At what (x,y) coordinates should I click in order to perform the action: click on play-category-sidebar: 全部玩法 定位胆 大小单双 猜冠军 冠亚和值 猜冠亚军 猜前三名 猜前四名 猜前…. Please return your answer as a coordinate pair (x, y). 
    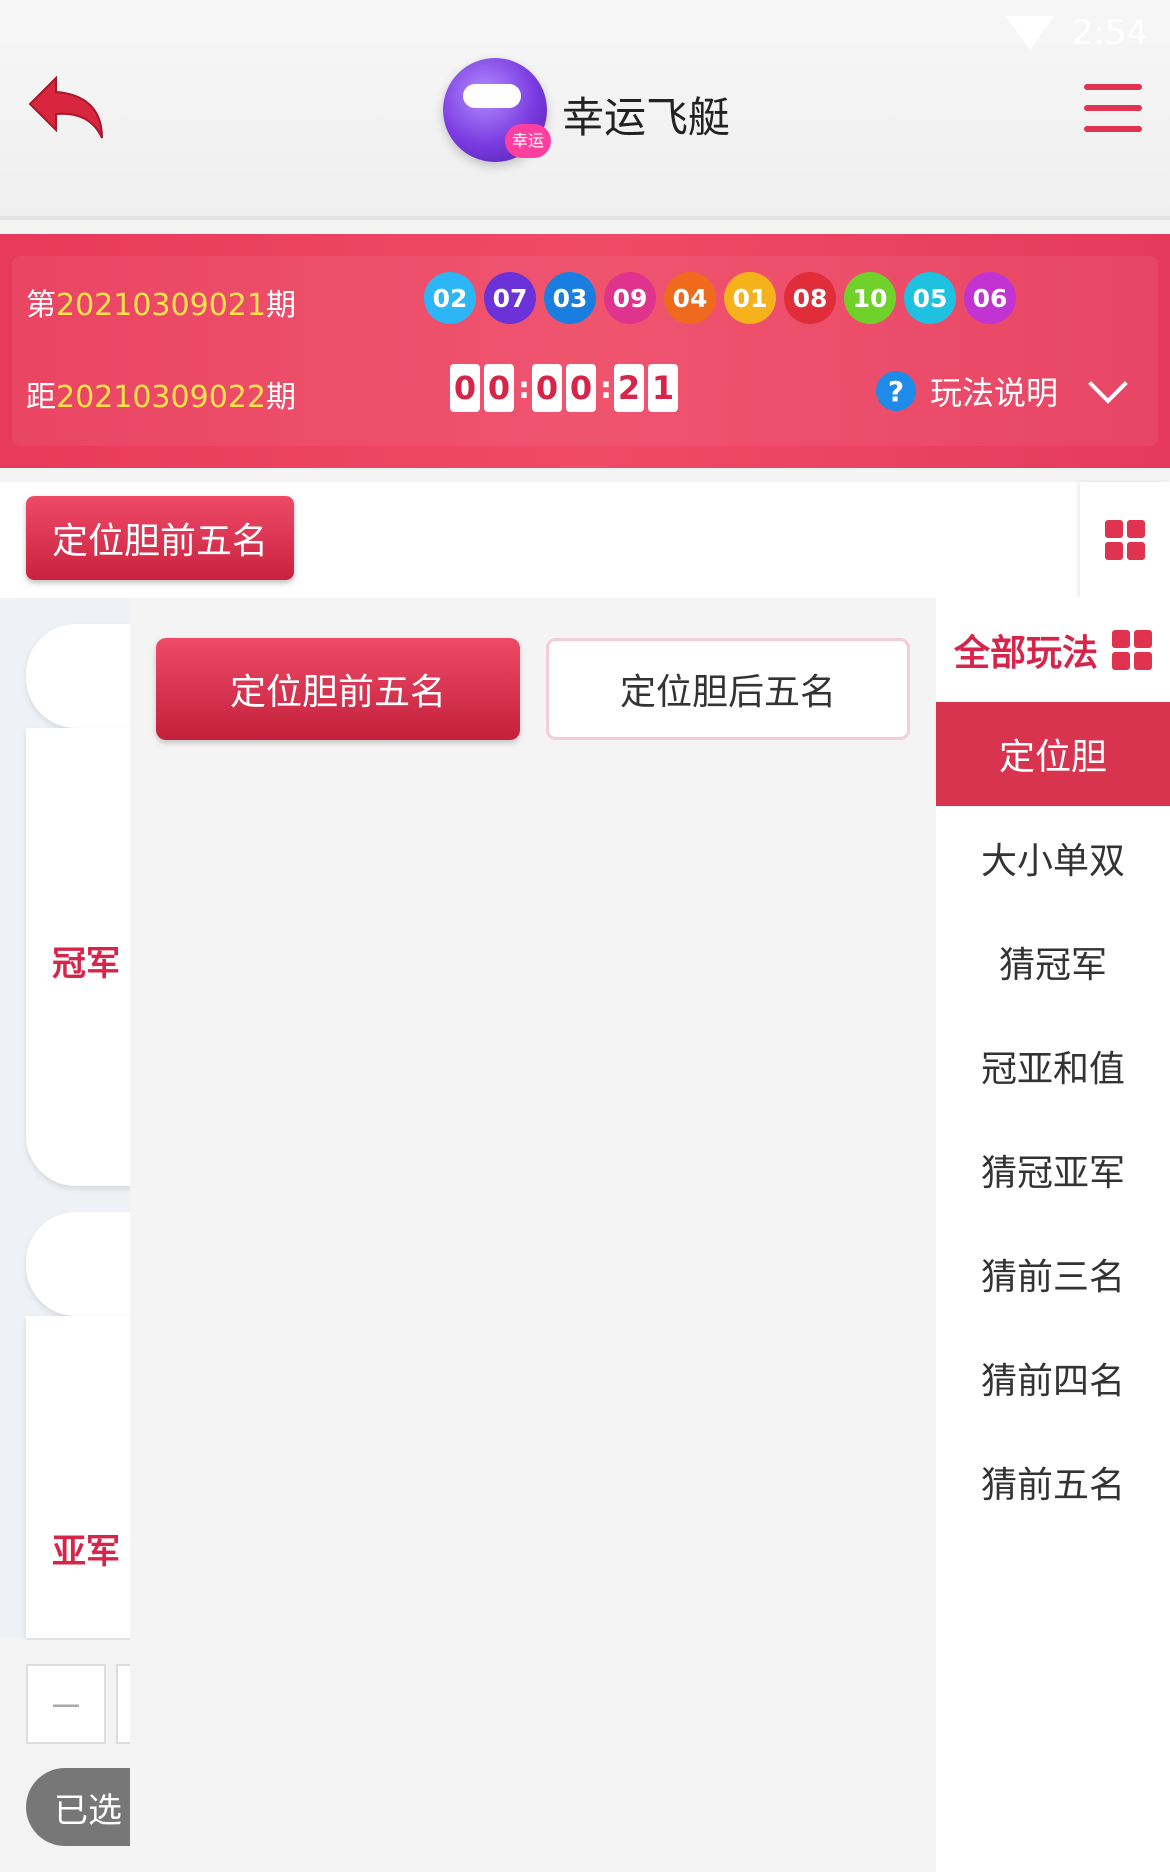
    Looking at the image, I should click on (1053, 1235).